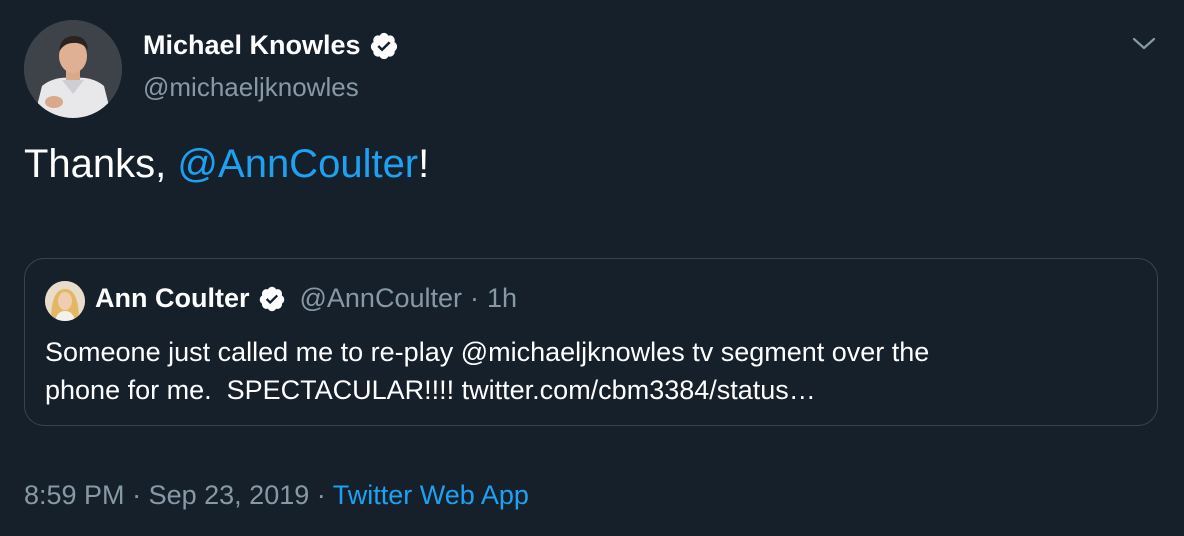  I want to click on chevron-down-icon, so click(1144, 44).